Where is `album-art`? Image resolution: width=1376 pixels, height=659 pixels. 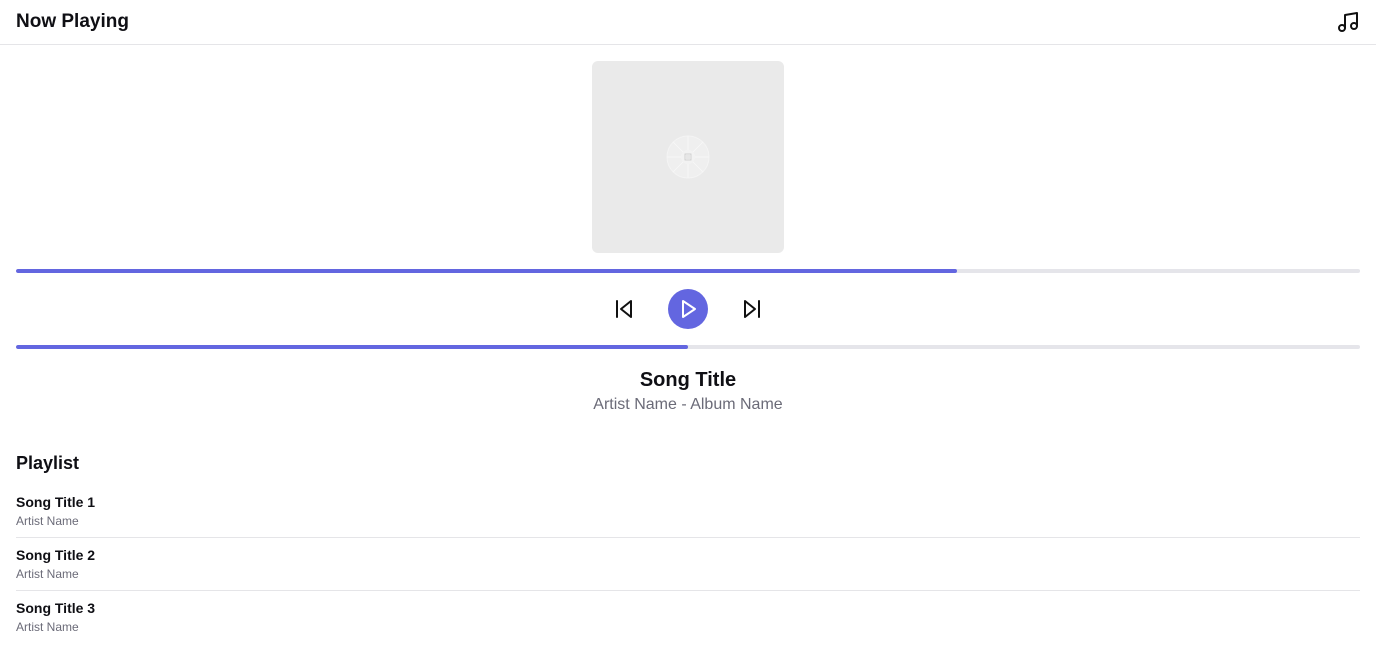 album-art is located at coordinates (688, 157).